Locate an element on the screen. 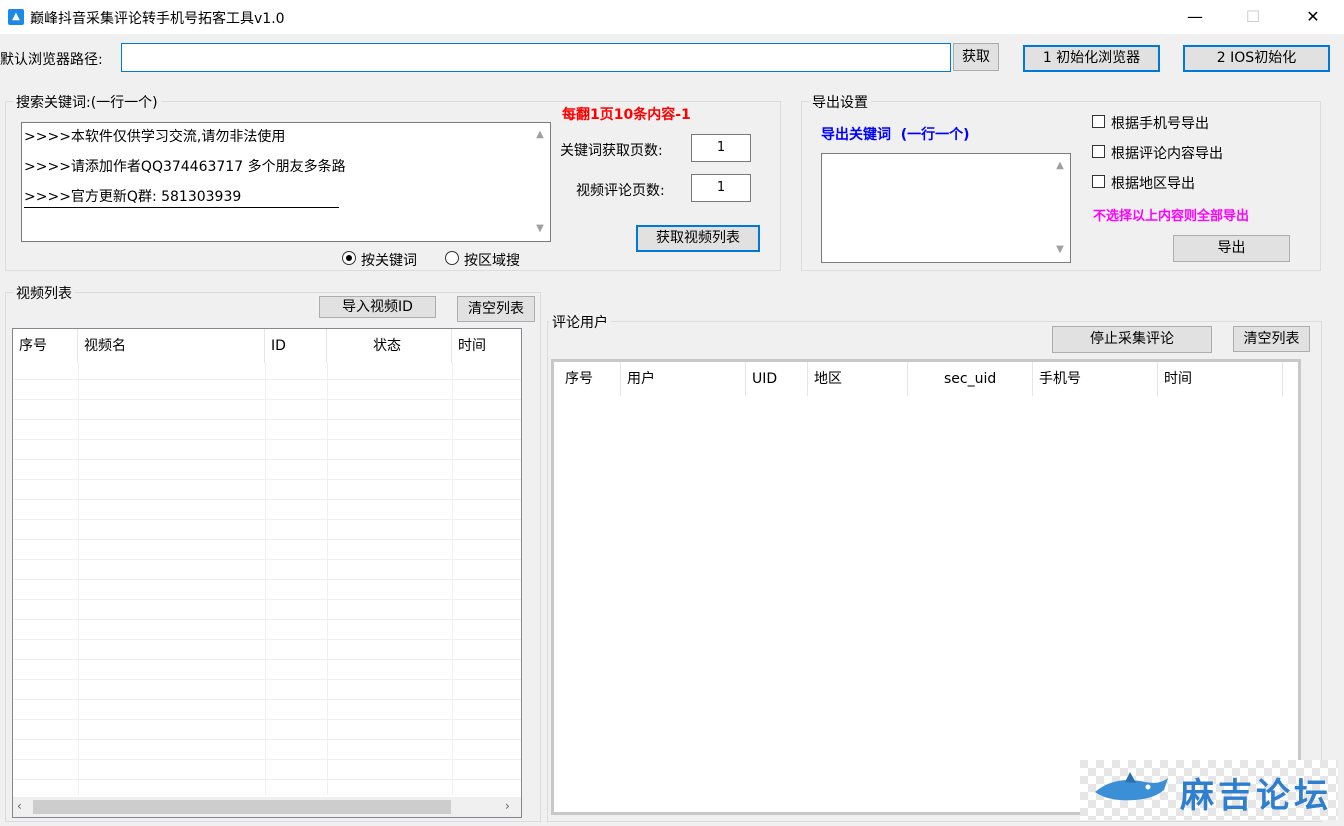 This screenshot has width=1344, height=826. column-header: 用户 is located at coordinates (683, 379).